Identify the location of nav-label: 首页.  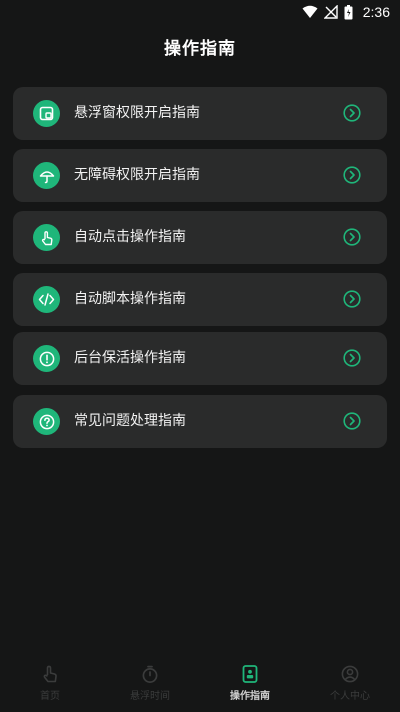
(50, 696).